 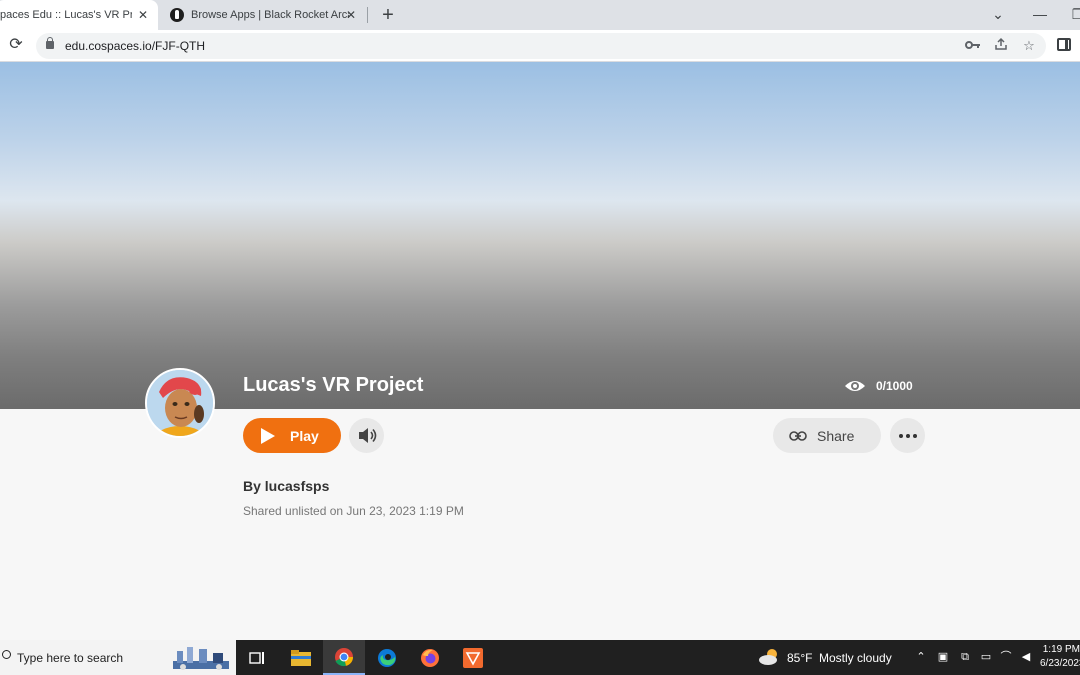 What do you see at coordinates (286, 486) in the screenshot?
I see `author-name: By lucasfsps` at bounding box center [286, 486].